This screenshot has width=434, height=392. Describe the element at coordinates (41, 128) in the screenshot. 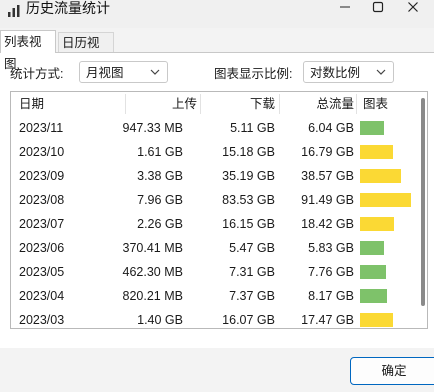

I see `date-cell: 2023/11` at that location.